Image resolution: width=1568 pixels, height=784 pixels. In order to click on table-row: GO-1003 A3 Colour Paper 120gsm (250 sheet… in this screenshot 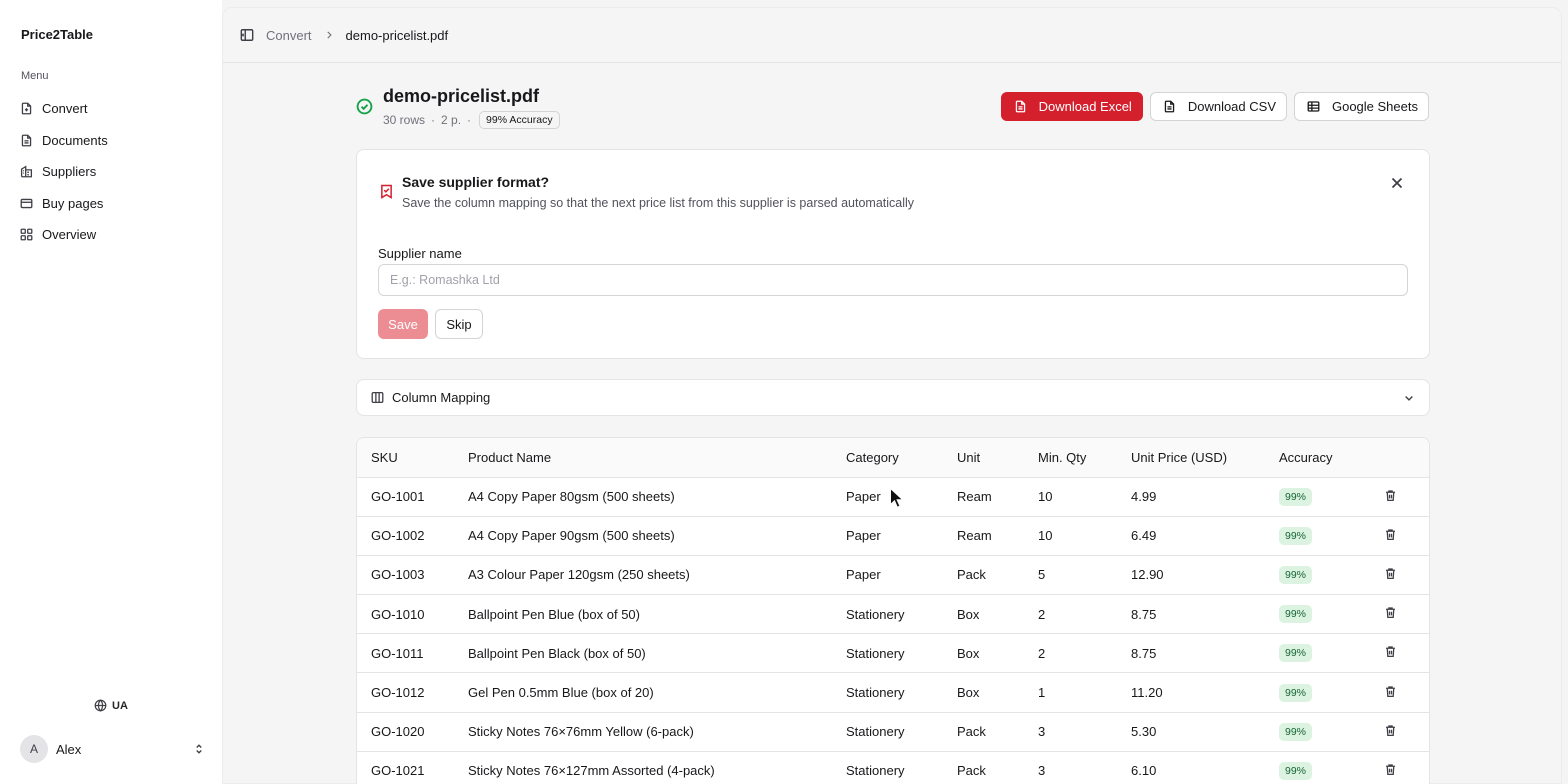, I will do `click(893, 575)`.